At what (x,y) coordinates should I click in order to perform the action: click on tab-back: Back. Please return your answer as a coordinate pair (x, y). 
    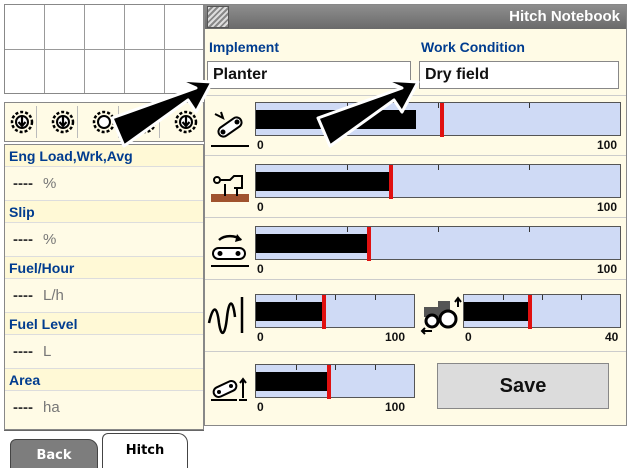
    Looking at the image, I should click on (54, 453).